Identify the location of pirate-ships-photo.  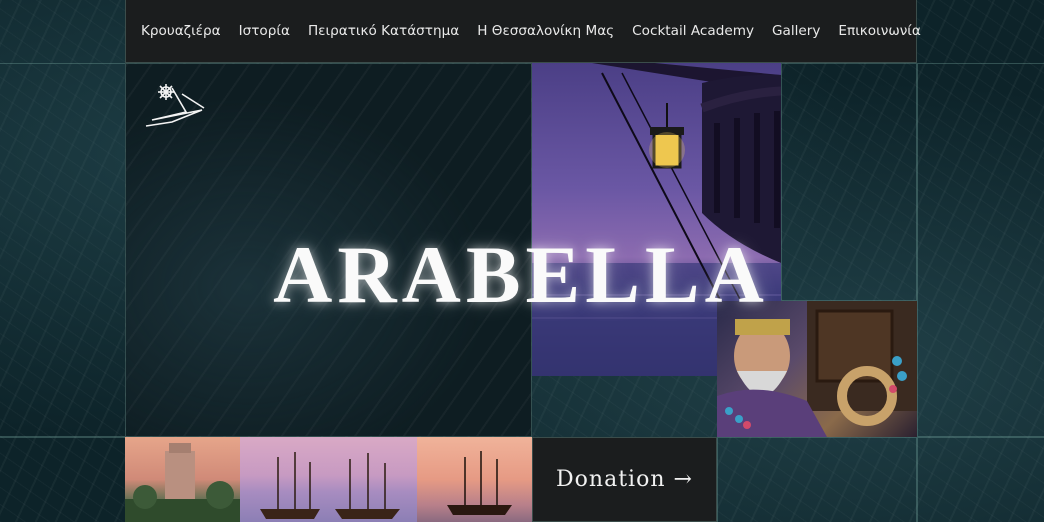
(328, 479).